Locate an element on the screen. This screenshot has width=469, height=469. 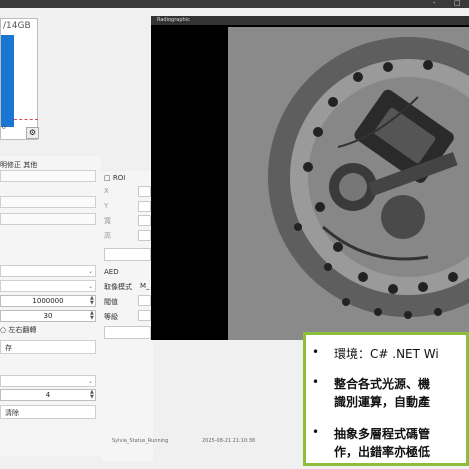
roi-title: ROI is located at coordinates (119, 178).